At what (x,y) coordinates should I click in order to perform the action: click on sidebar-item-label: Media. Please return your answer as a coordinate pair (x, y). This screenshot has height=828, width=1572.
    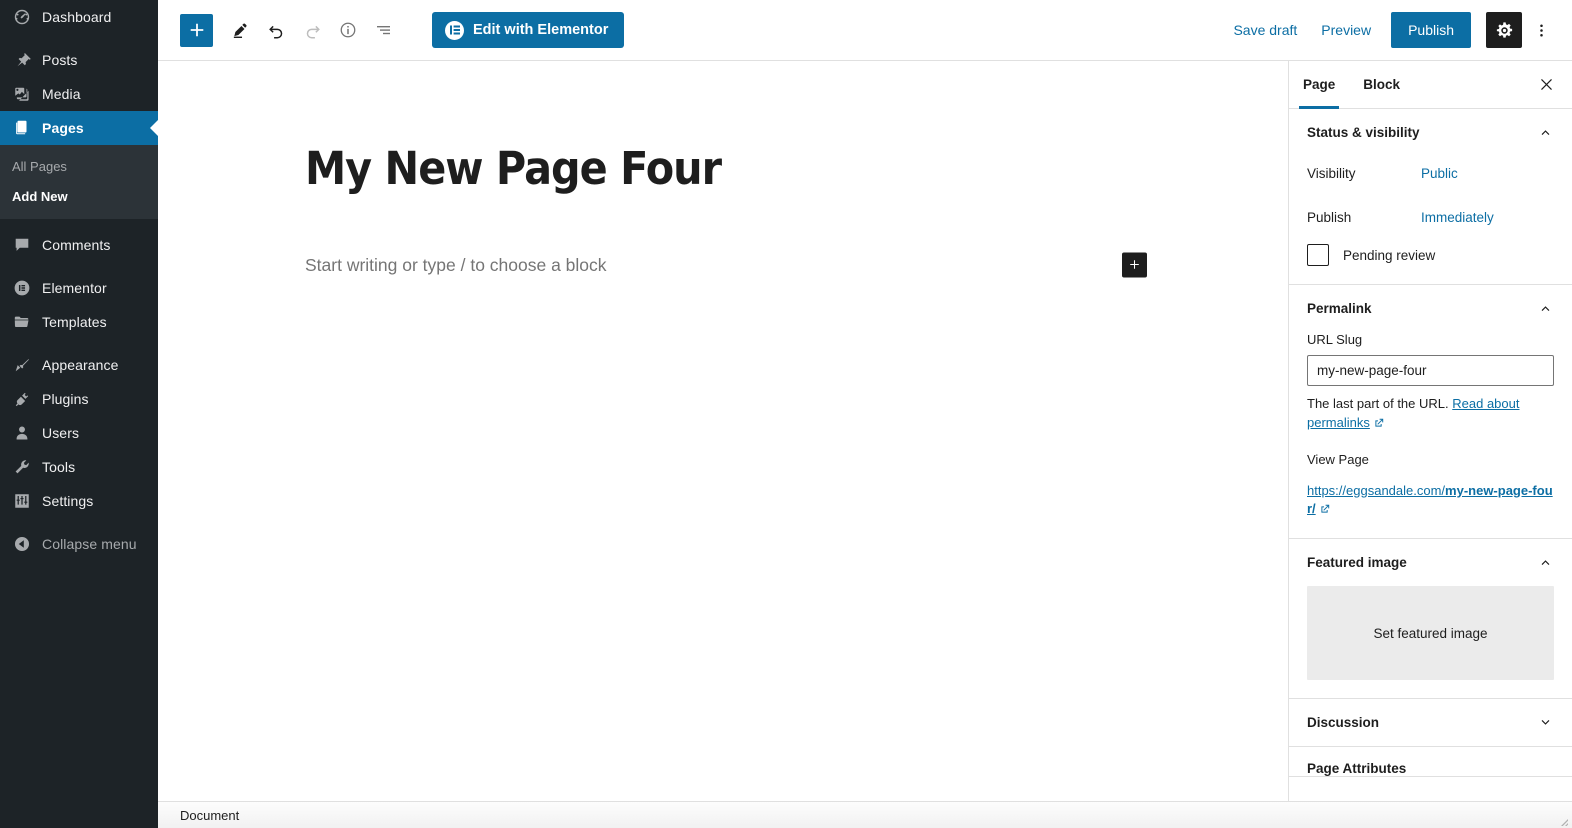
    Looking at the image, I should click on (61, 94).